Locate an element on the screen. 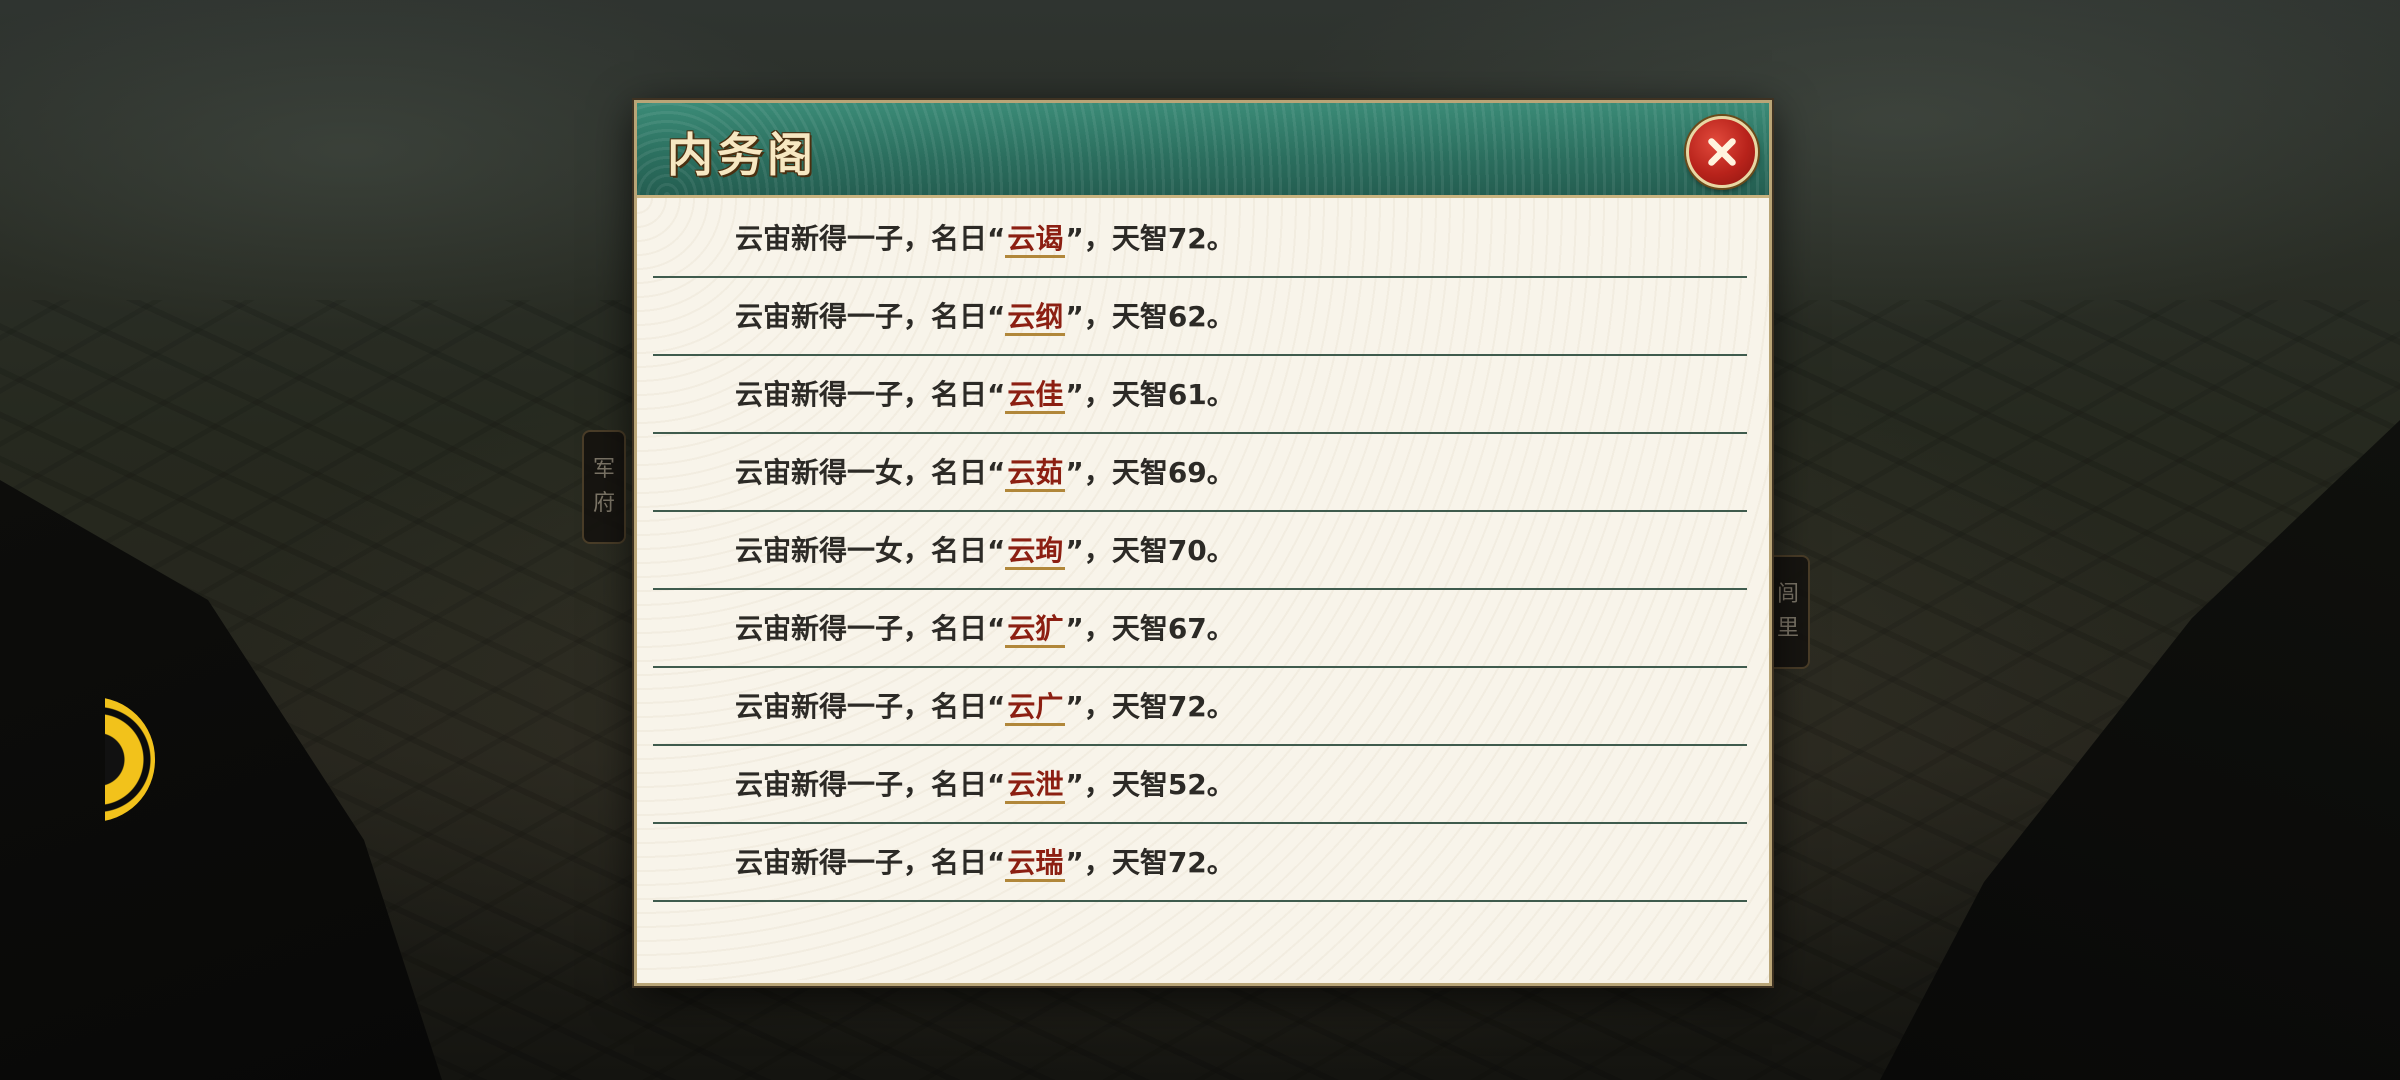 The height and width of the screenshot is (1080, 2400). list-item: 云宙新得一子，名日“云谒”，天智72。 is located at coordinates (1200, 238).